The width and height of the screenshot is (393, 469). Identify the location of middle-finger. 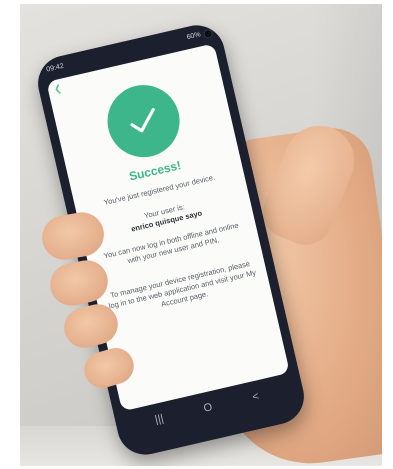
(79, 283).